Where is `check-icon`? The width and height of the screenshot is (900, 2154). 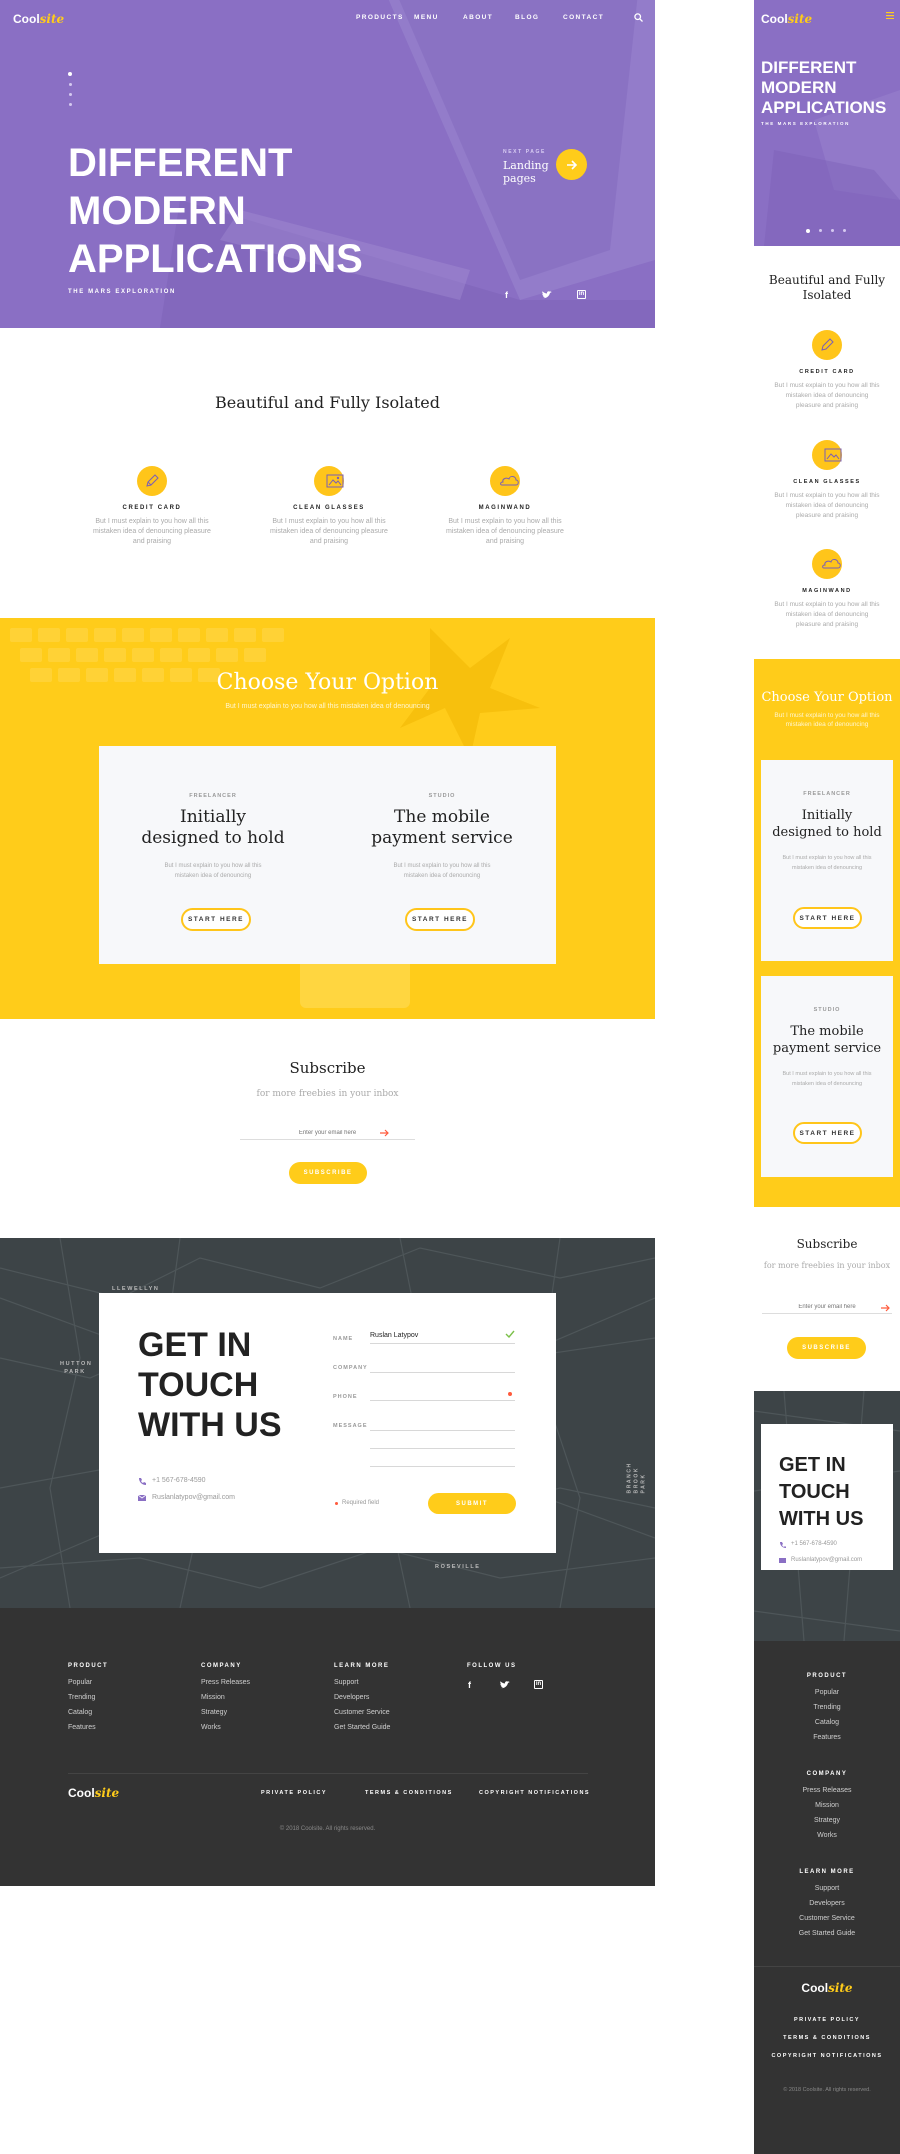
check-icon is located at coordinates (510, 1334).